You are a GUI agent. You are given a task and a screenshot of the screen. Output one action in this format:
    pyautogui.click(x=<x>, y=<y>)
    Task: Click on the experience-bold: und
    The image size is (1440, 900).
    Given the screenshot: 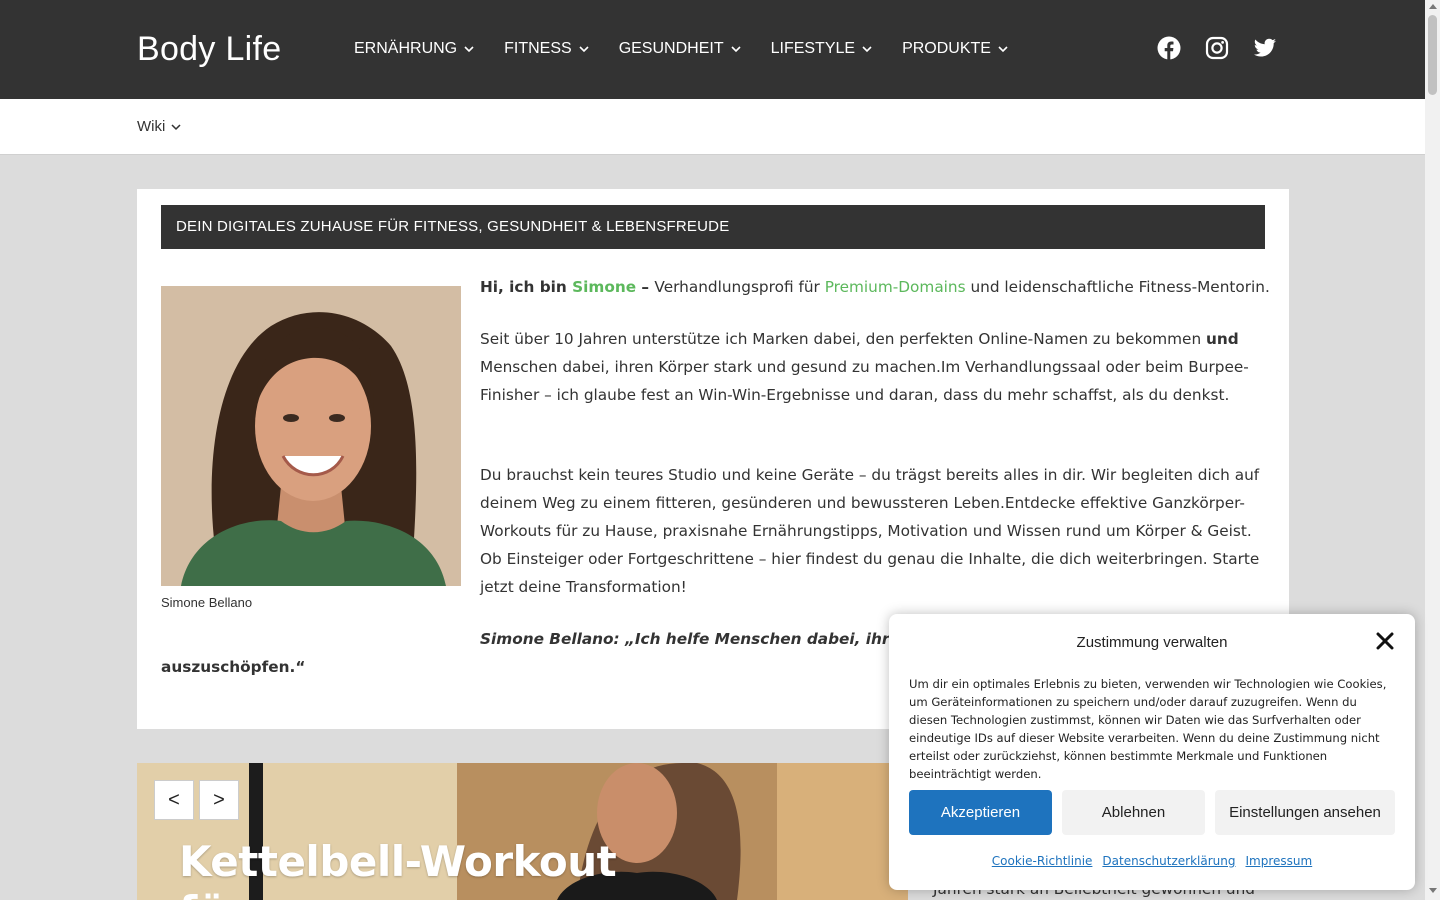 What is the action you would take?
    pyautogui.click(x=1222, y=339)
    